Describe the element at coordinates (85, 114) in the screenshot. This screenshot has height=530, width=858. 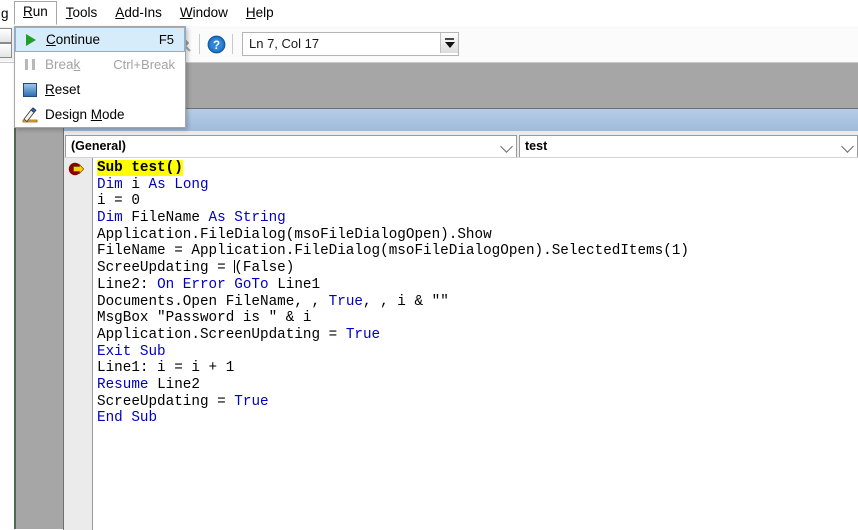
I see `run-menu-item-label: Design Mode` at that location.